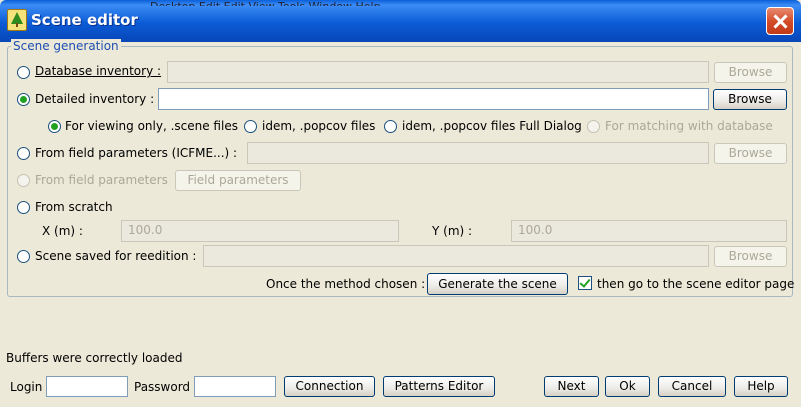 The image size is (801, 407). I want to click on connection-button: Connection, so click(329, 386).